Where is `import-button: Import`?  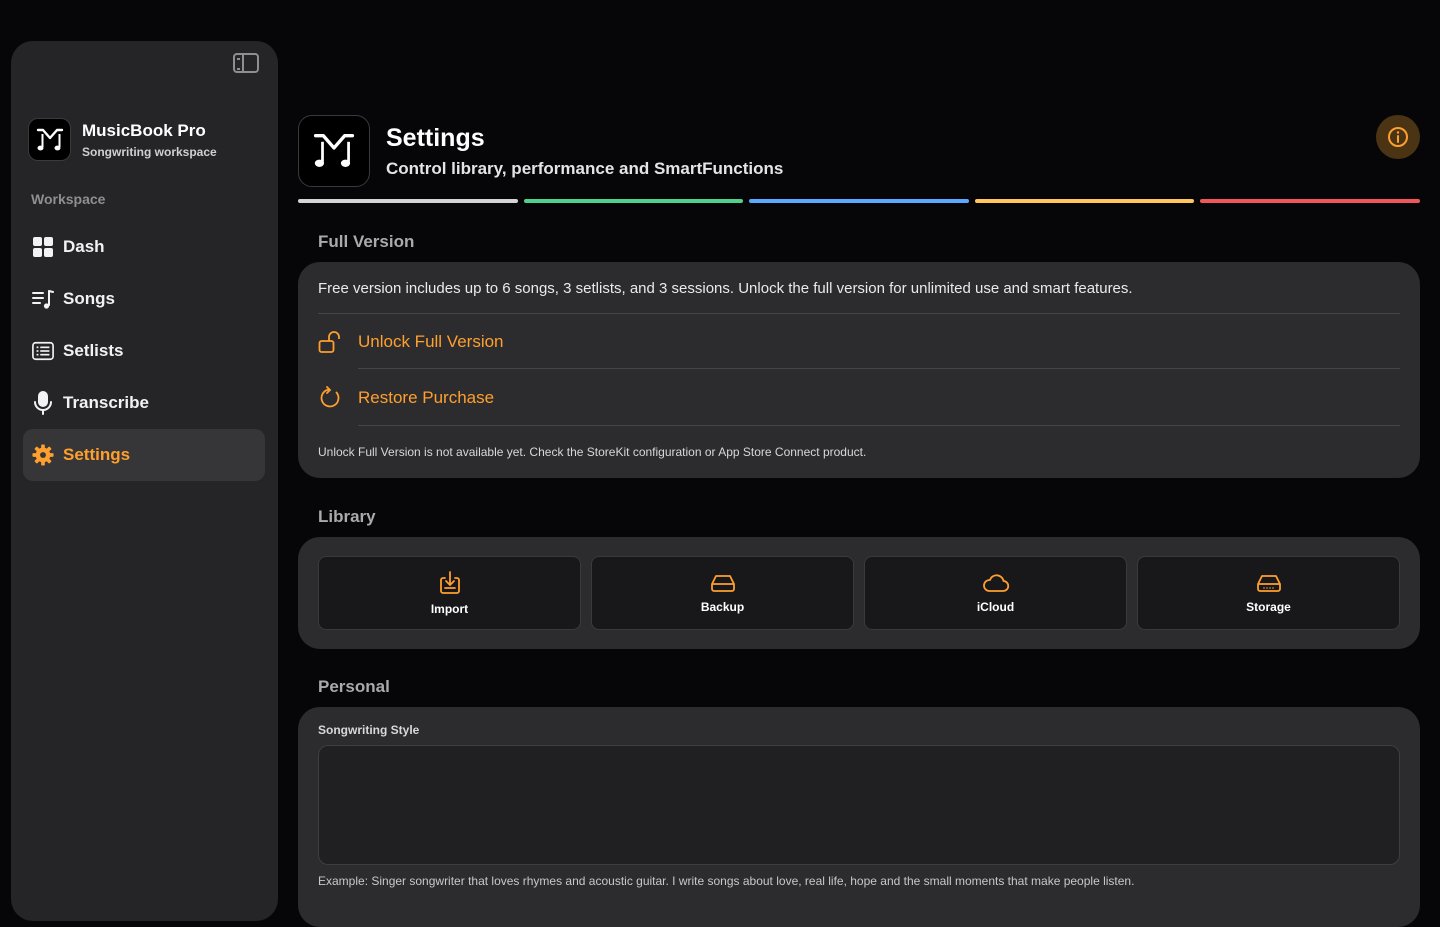 import-button: Import is located at coordinates (449, 593).